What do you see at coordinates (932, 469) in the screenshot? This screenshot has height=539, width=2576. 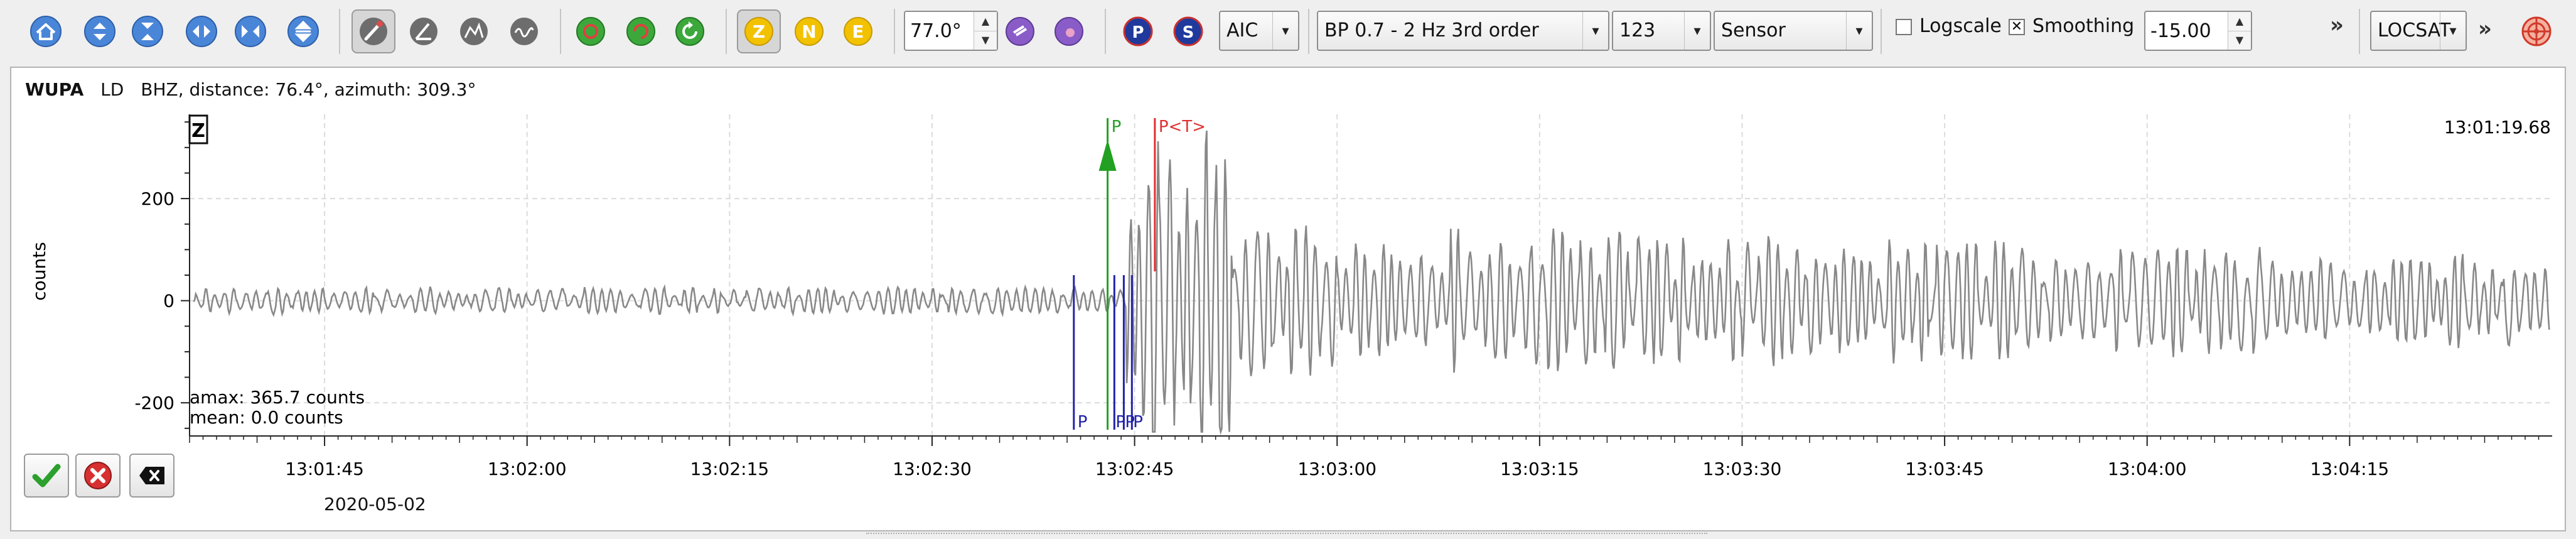 I see `x-tick-label: 13:02:30` at bounding box center [932, 469].